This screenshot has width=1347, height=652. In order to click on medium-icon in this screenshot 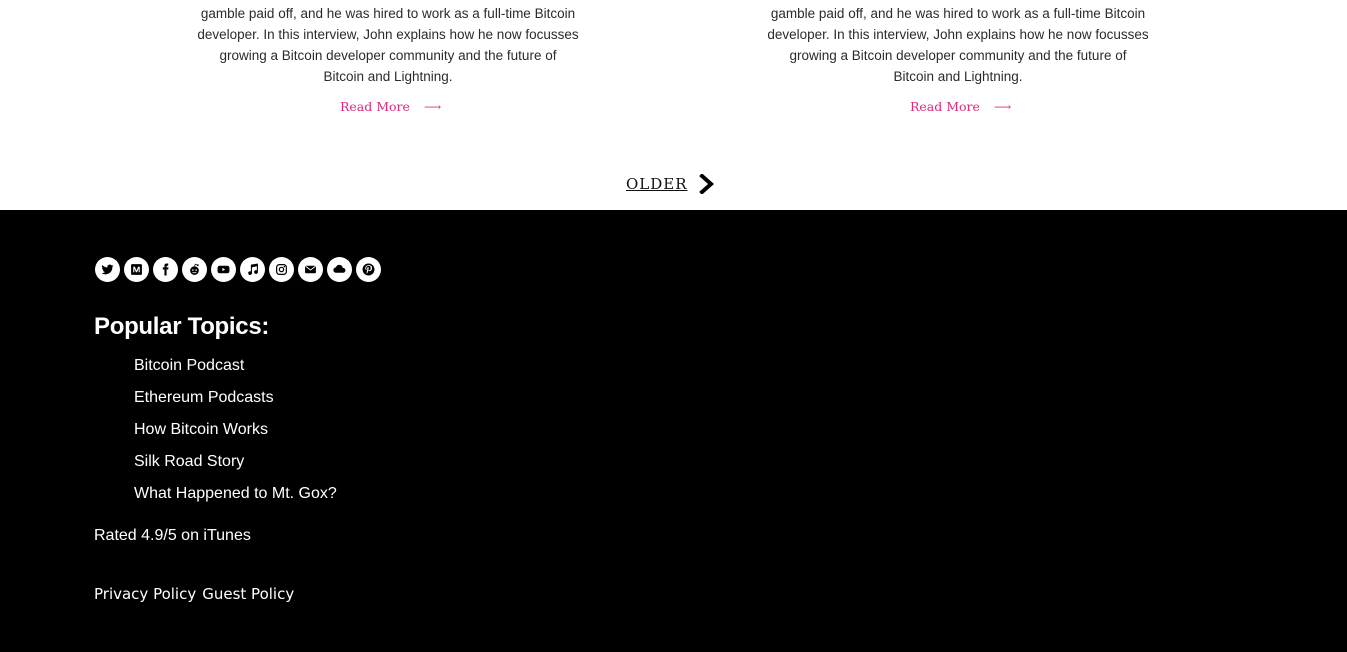, I will do `click(136, 269)`.